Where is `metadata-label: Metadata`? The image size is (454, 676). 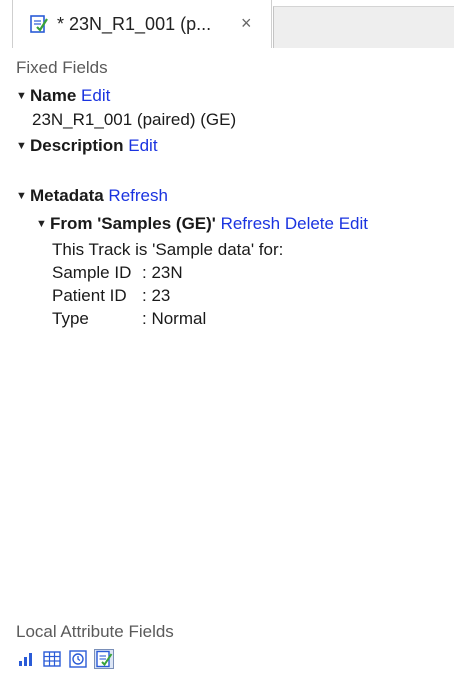 metadata-label: Metadata is located at coordinates (67, 195).